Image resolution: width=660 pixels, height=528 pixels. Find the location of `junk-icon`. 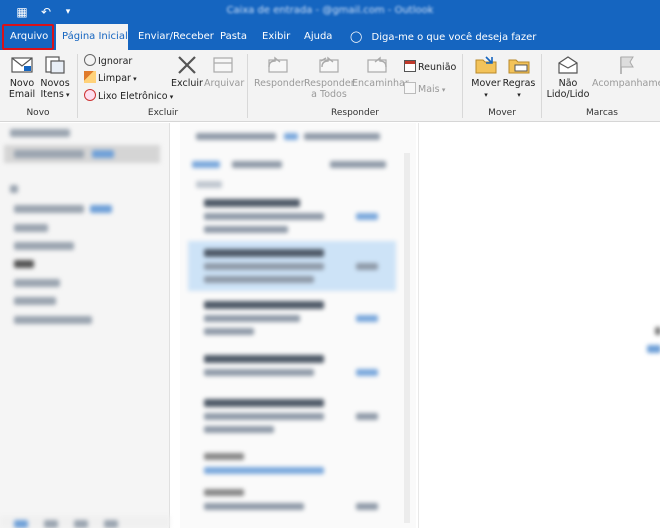

junk-icon is located at coordinates (90, 95).